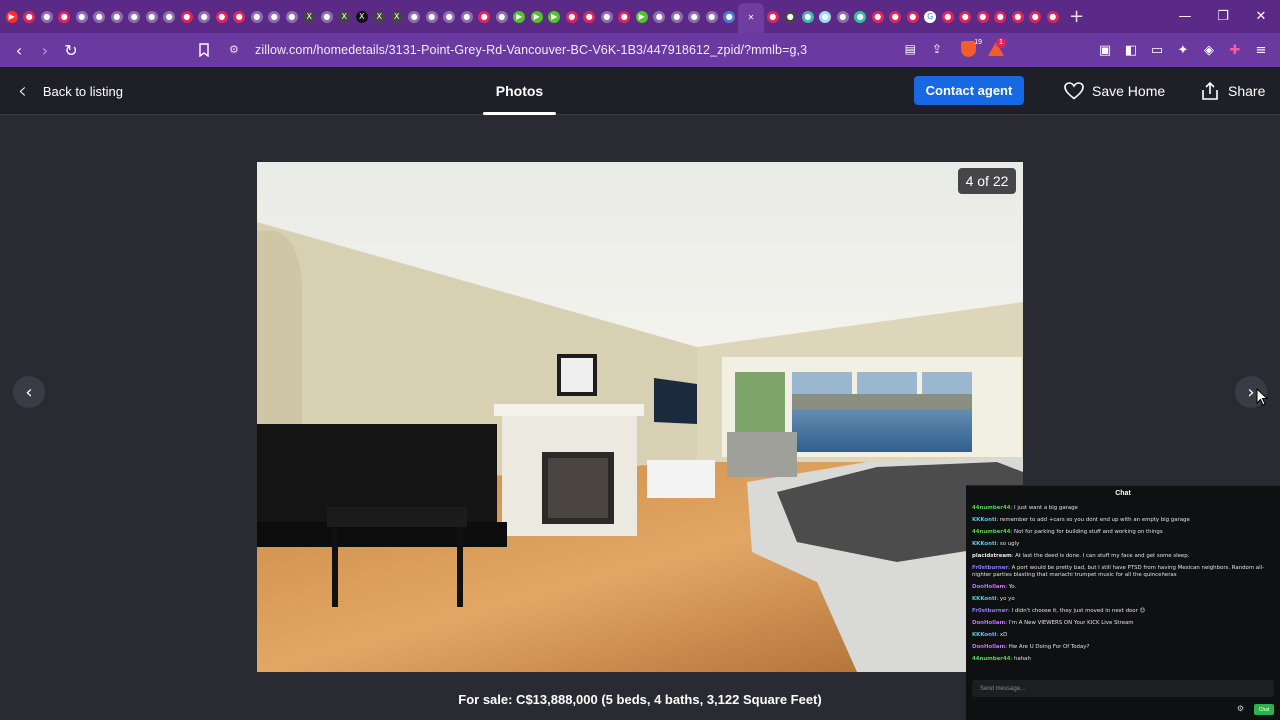  I want to click on new-tab-button: +, so click(1077, 16).